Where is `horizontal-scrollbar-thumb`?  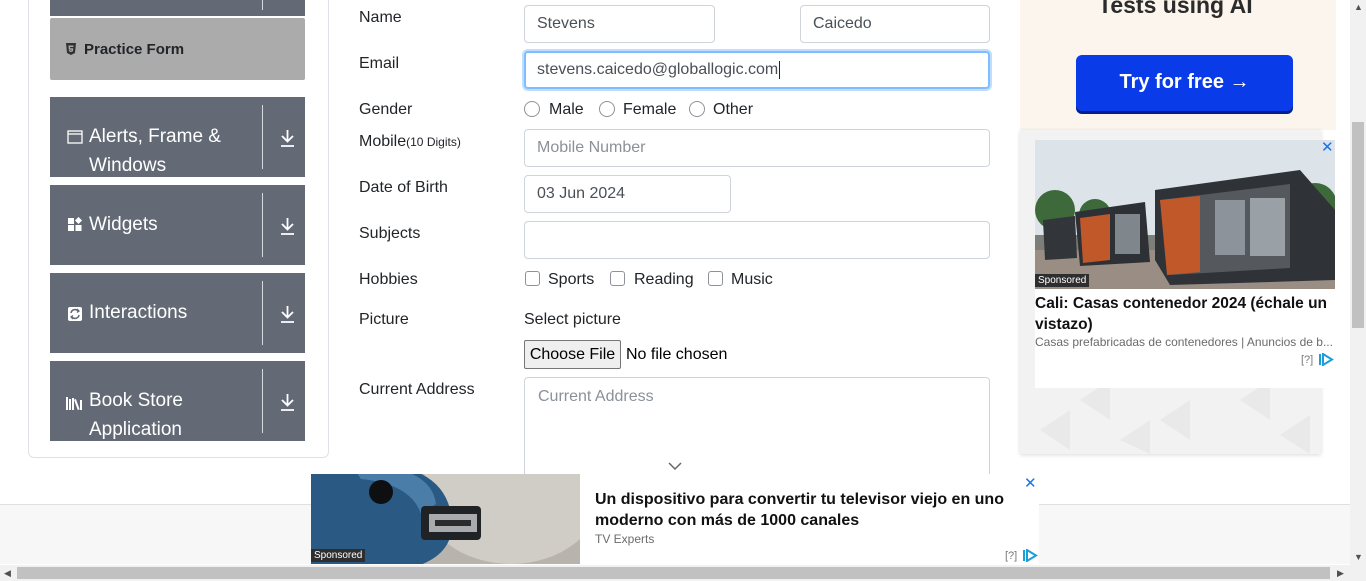 horizontal-scrollbar-thumb is located at coordinates (673, 573).